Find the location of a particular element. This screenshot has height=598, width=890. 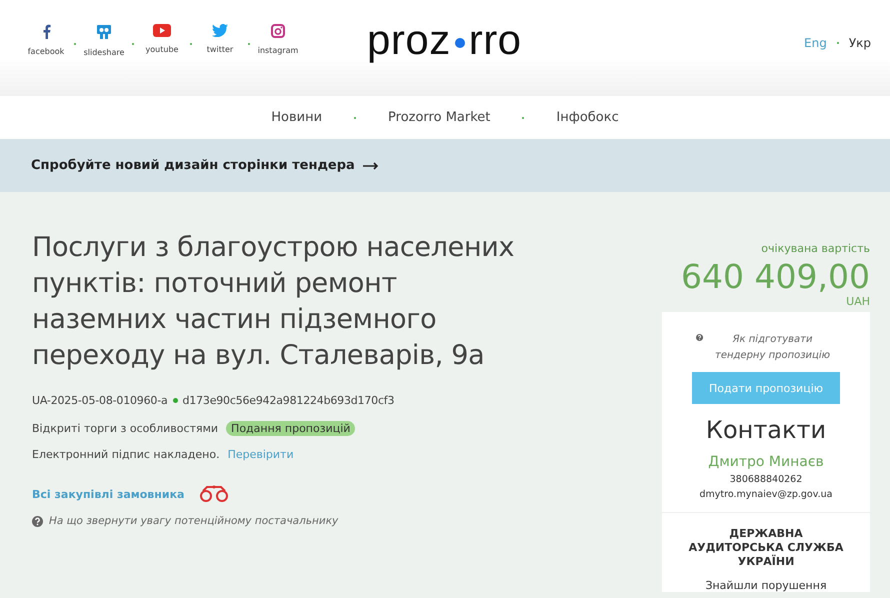

status-badge: Подання пропозицій is located at coordinates (291, 428).